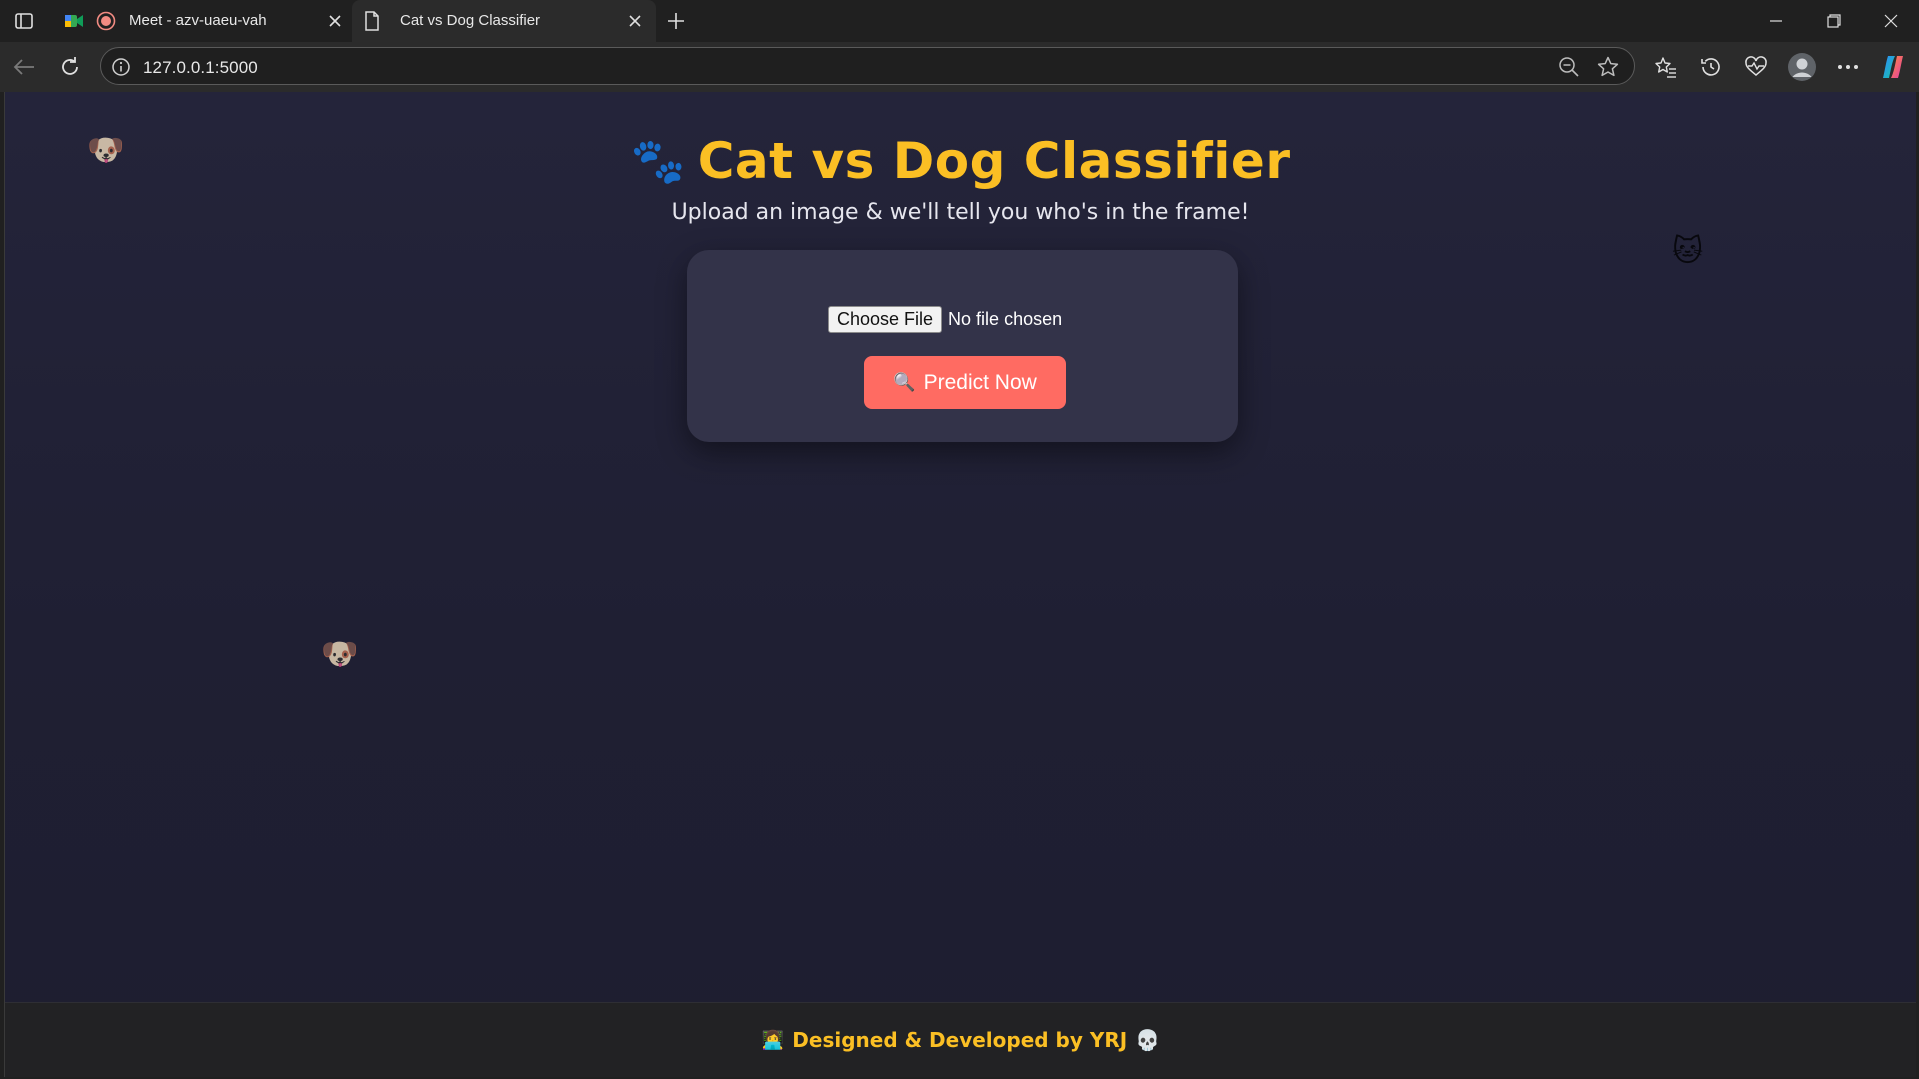  Describe the element at coordinates (24, 21) in the screenshot. I see `sidebar-toggle-icon` at that location.